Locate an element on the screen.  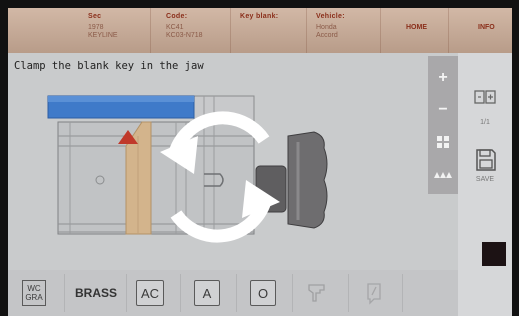
fit-view-button is located at coordinates (443, 142).